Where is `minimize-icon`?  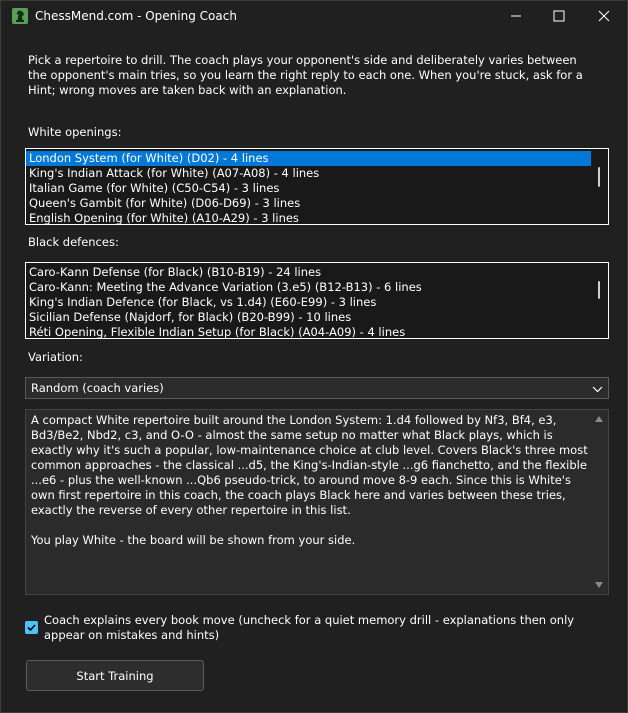 minimize-icon is located at coordinates (516, 16).